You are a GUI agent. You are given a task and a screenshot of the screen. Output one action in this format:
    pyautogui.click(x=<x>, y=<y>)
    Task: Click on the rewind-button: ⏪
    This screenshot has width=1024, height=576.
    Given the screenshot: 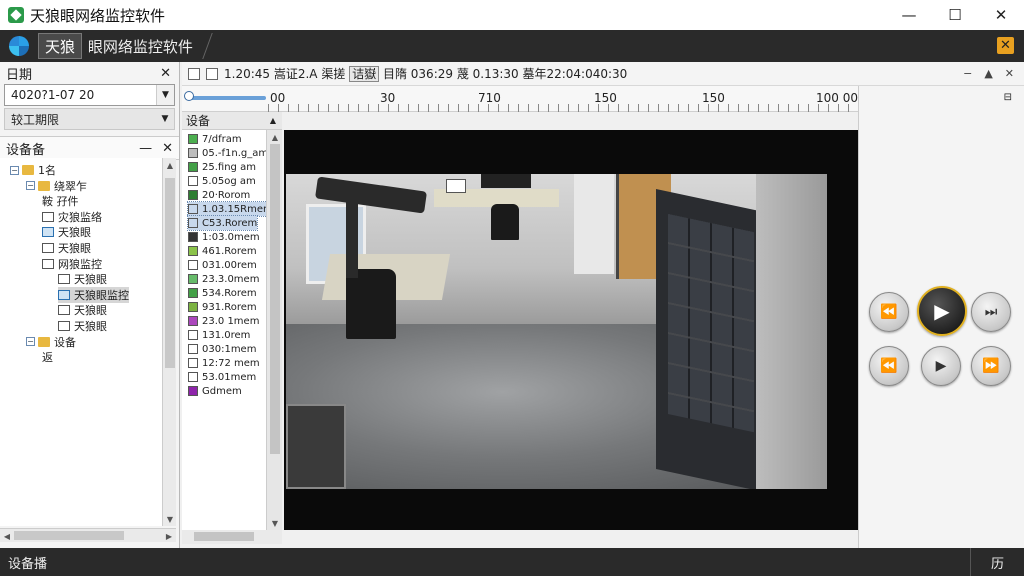 What is the action you would take?
    pyautogui.click(x=889, y=312)
    